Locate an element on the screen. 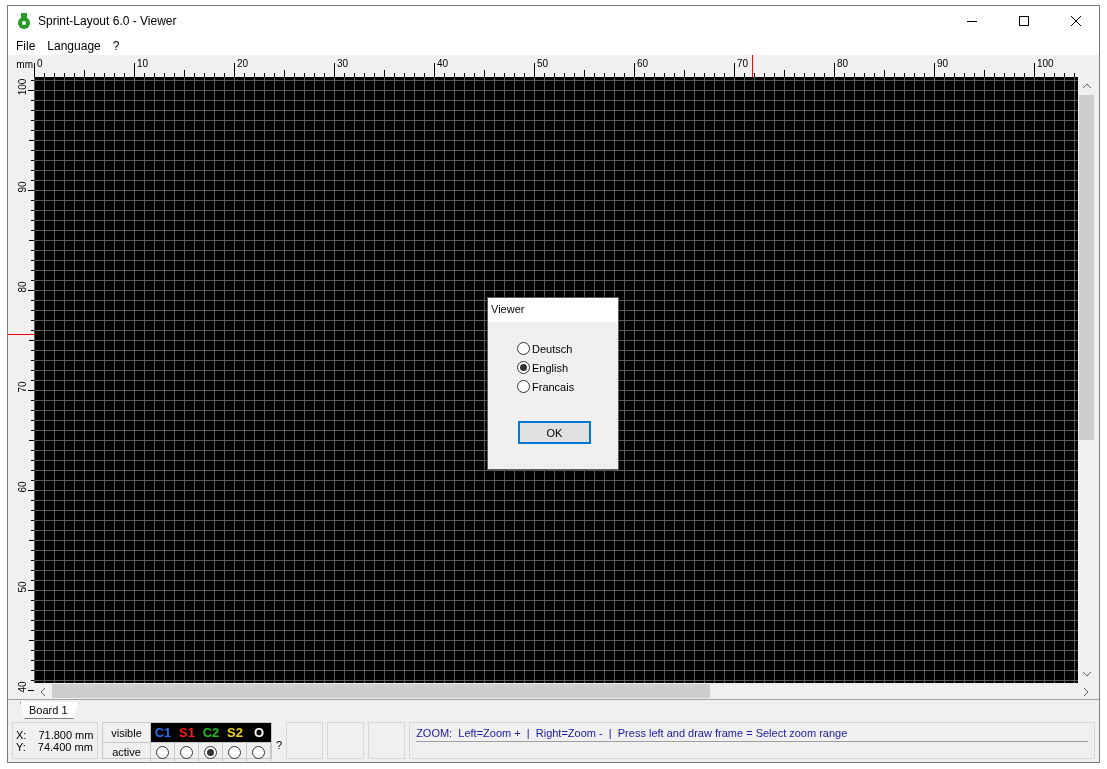 The width and height of the screenshot is (1107, 769). ruler-label: 40 is located at coordinates (22, 687).